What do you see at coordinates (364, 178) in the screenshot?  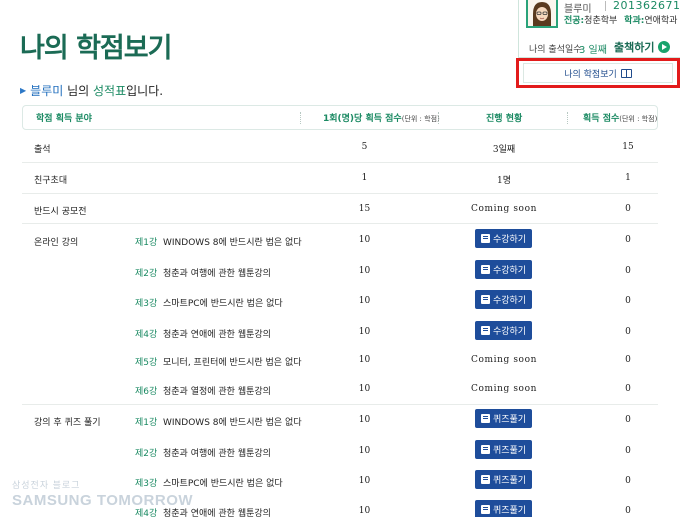 I see `row-points: 1` at bounding box center [364, 178].